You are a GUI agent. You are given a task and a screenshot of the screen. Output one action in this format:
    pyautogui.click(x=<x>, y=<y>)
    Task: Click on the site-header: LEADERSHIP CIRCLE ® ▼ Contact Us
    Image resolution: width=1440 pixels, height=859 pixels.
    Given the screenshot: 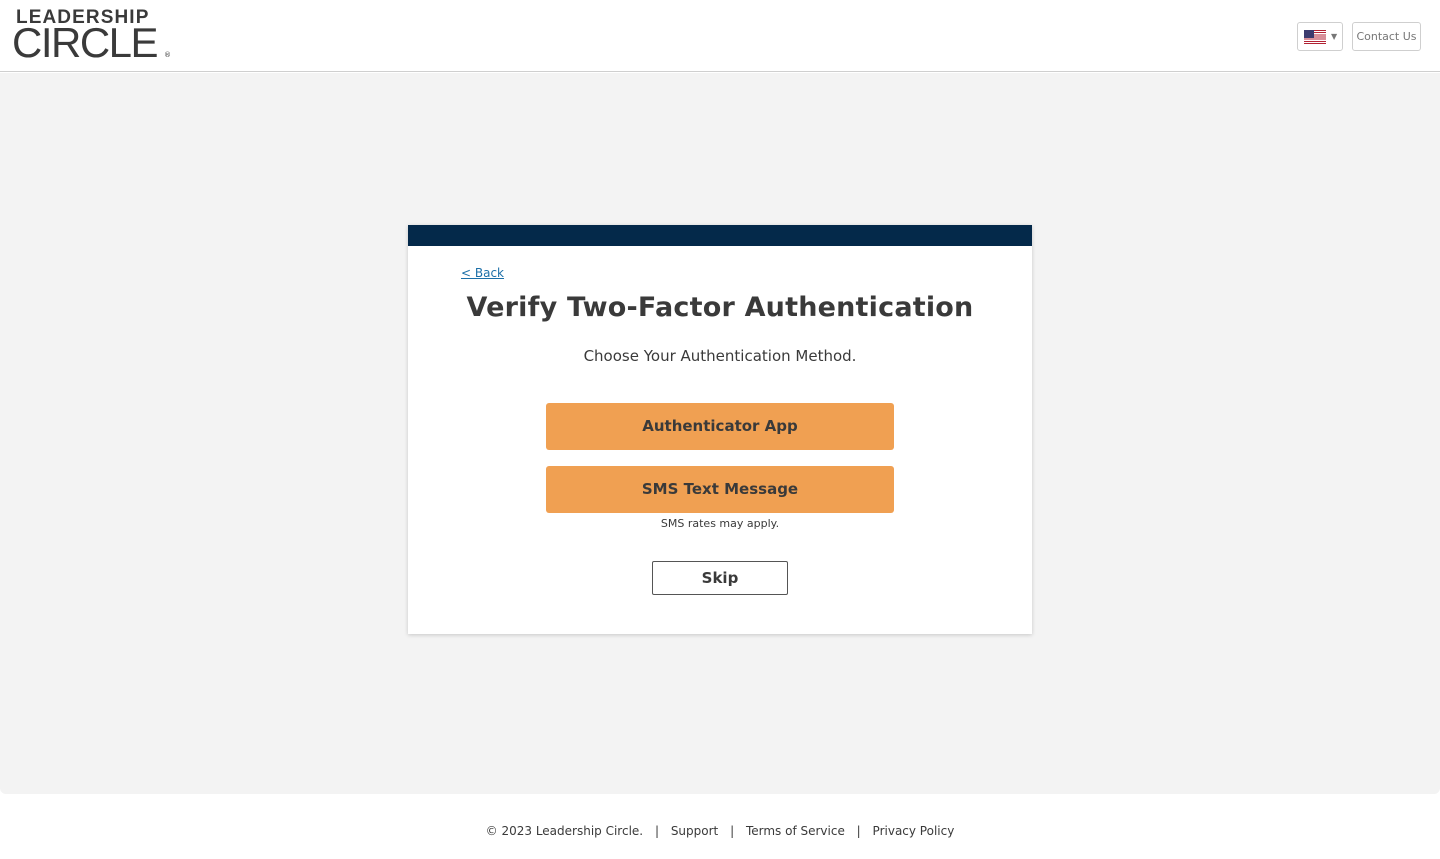 What is the action you would take?
    pyautogui.click(x=720, y=36)
    